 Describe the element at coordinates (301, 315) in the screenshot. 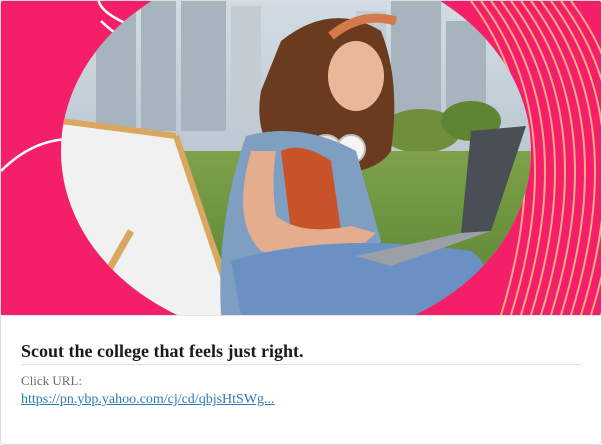

I see `hero-divider` at that location.